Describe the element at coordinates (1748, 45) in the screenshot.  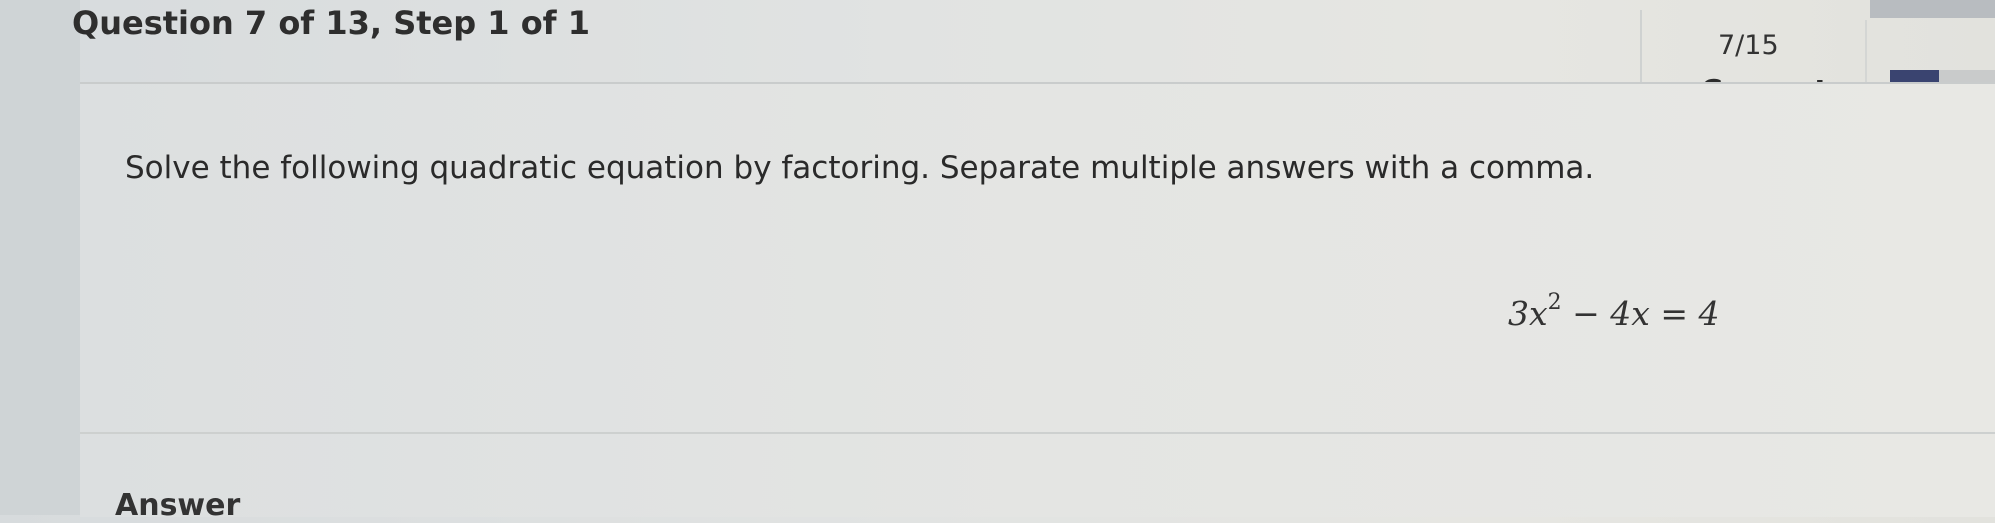
I see `score-display: 7/15` at that location.